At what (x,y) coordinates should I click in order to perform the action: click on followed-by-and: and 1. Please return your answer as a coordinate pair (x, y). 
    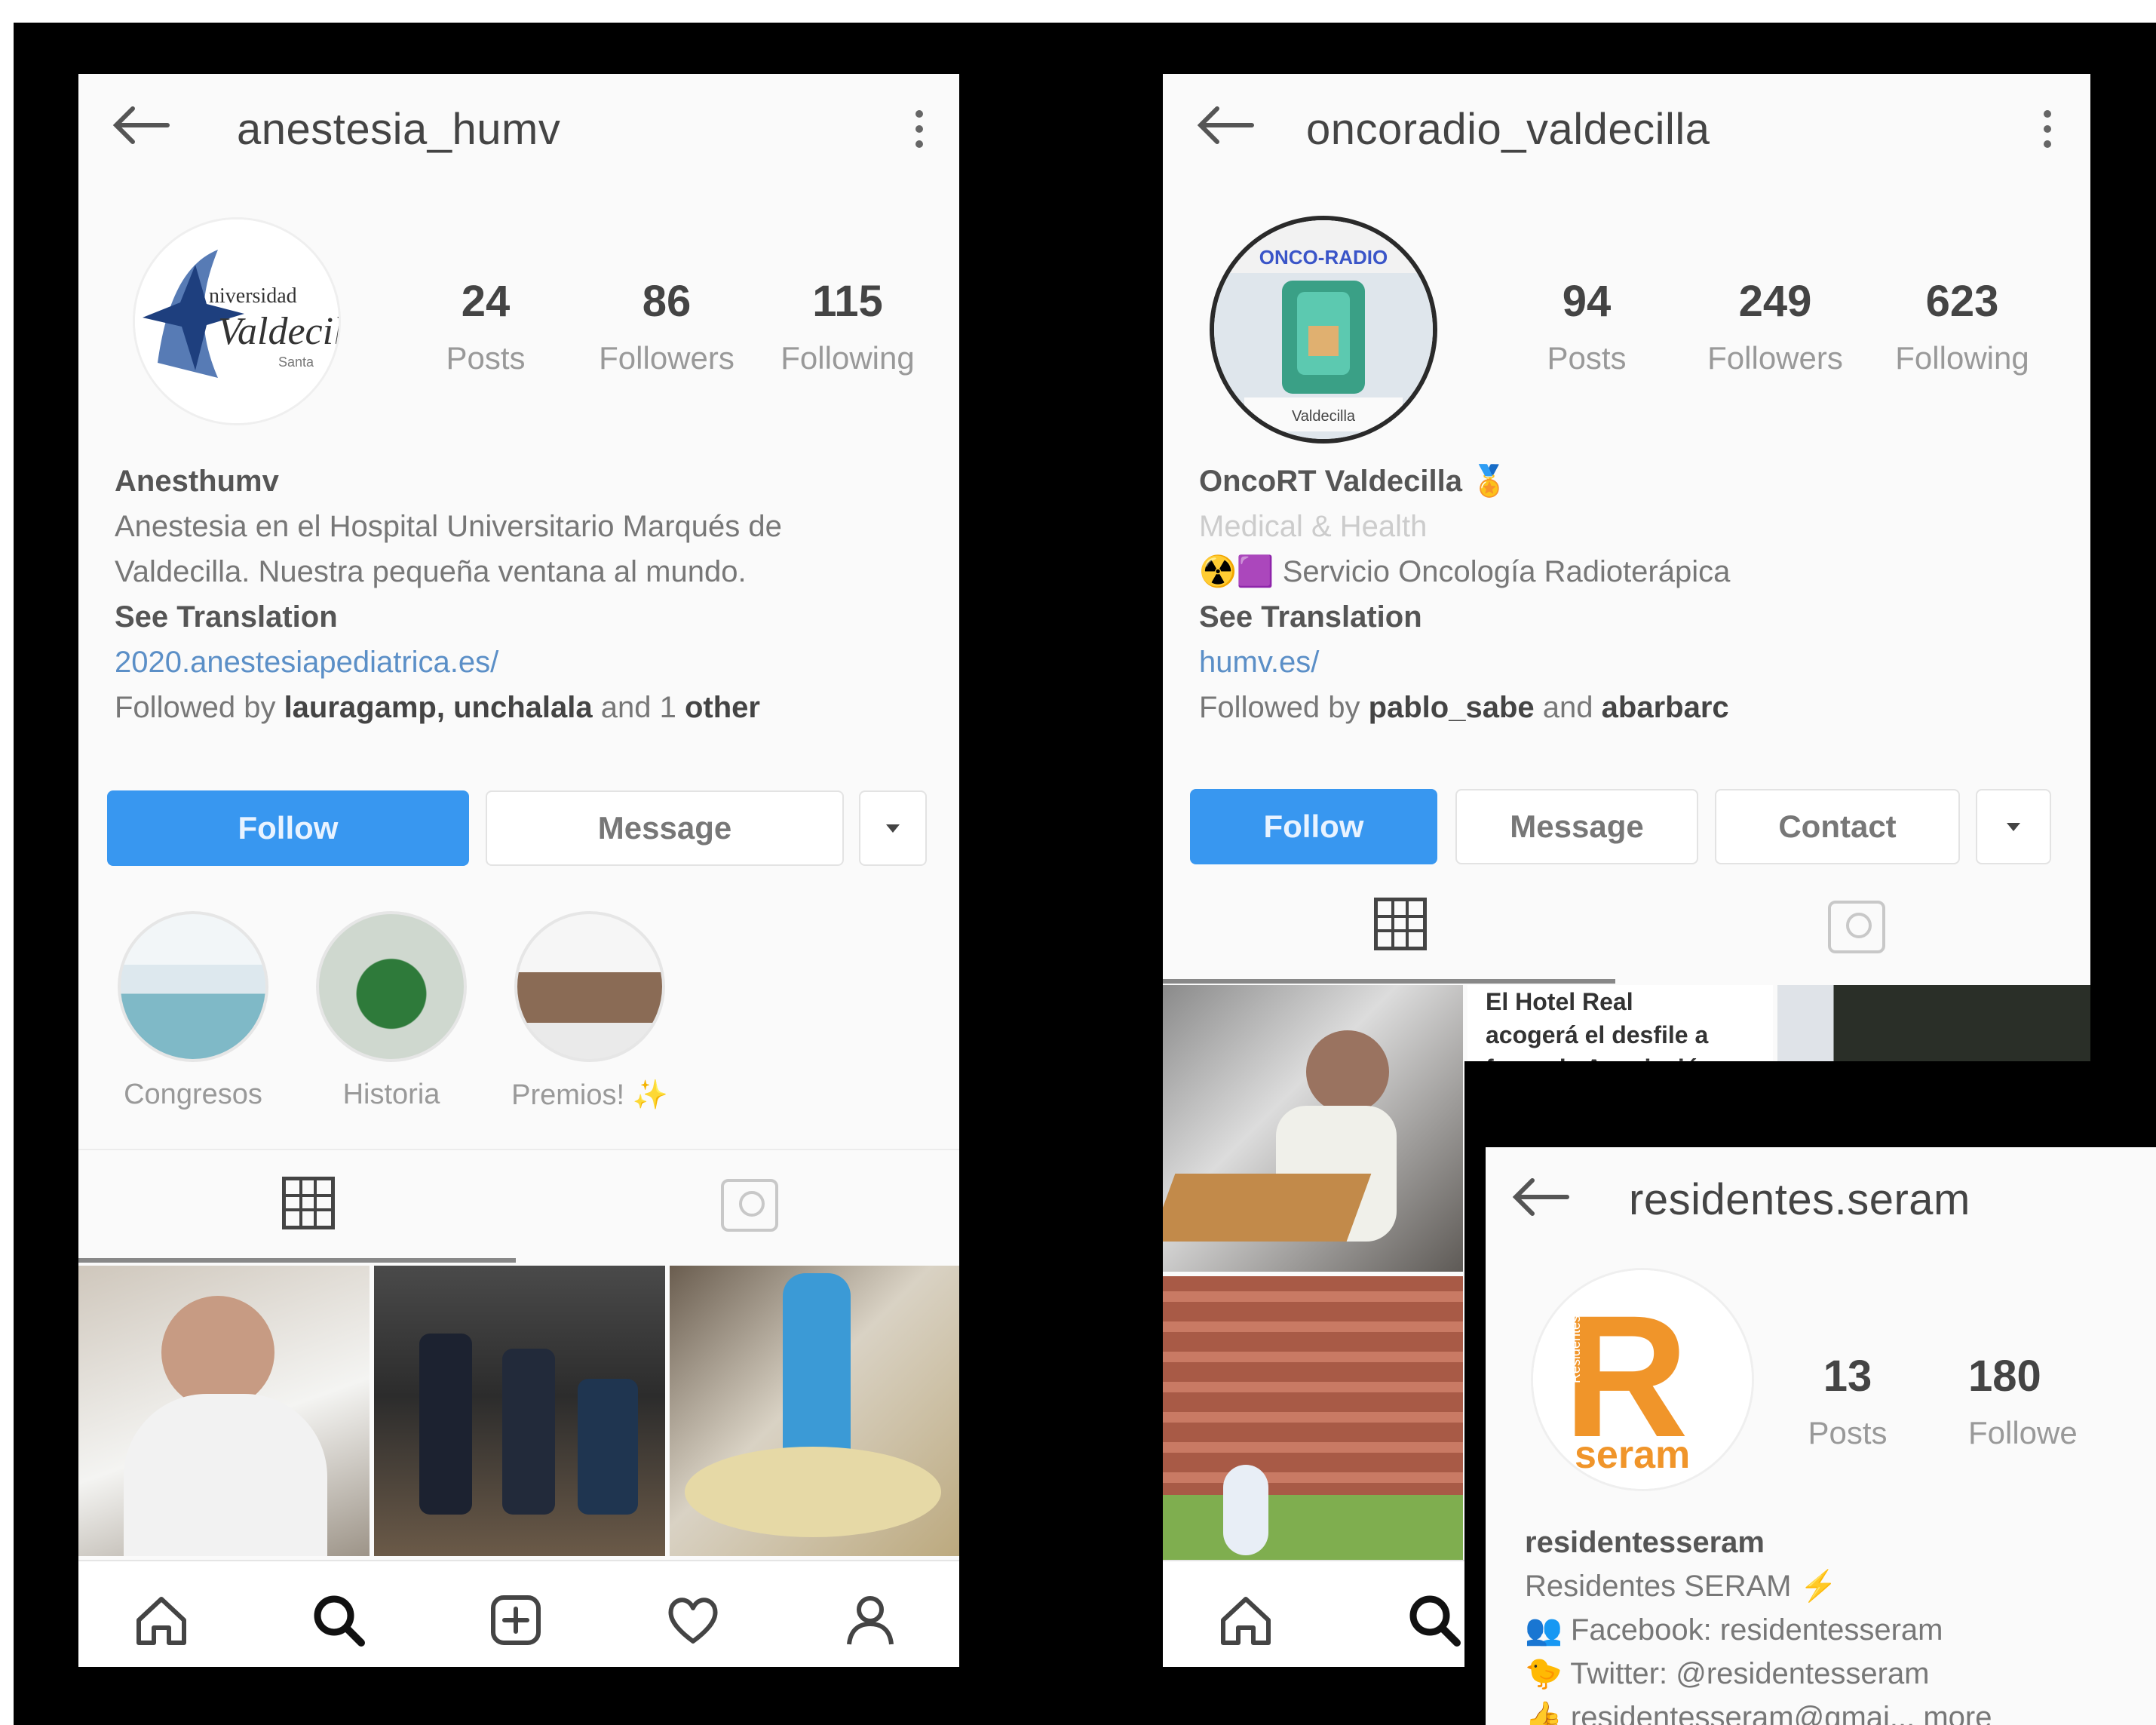
    Looking at the image, I should click on (638, 707).